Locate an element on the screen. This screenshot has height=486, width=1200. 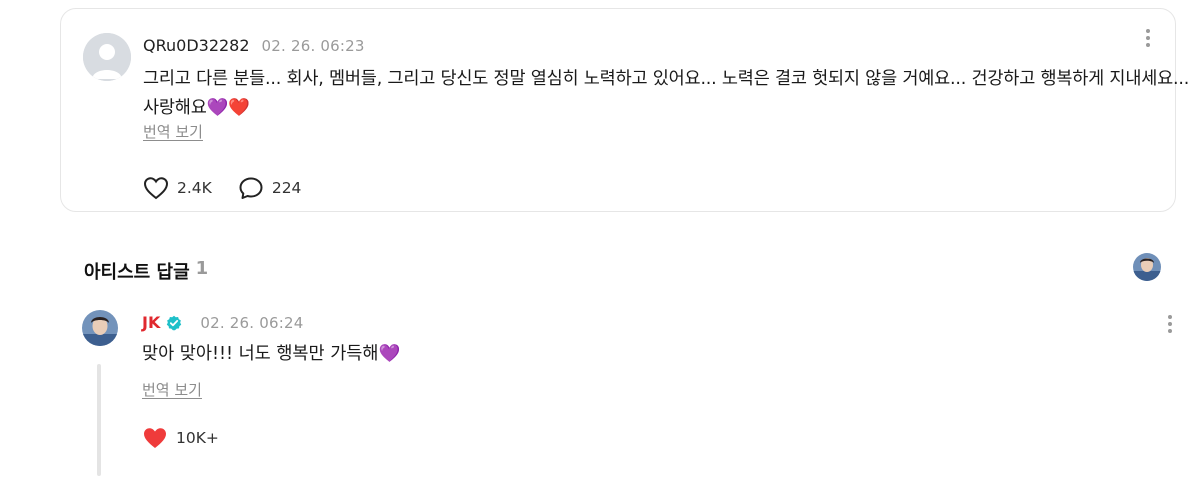
artist-name: JK is located at coordinates (151, 322).